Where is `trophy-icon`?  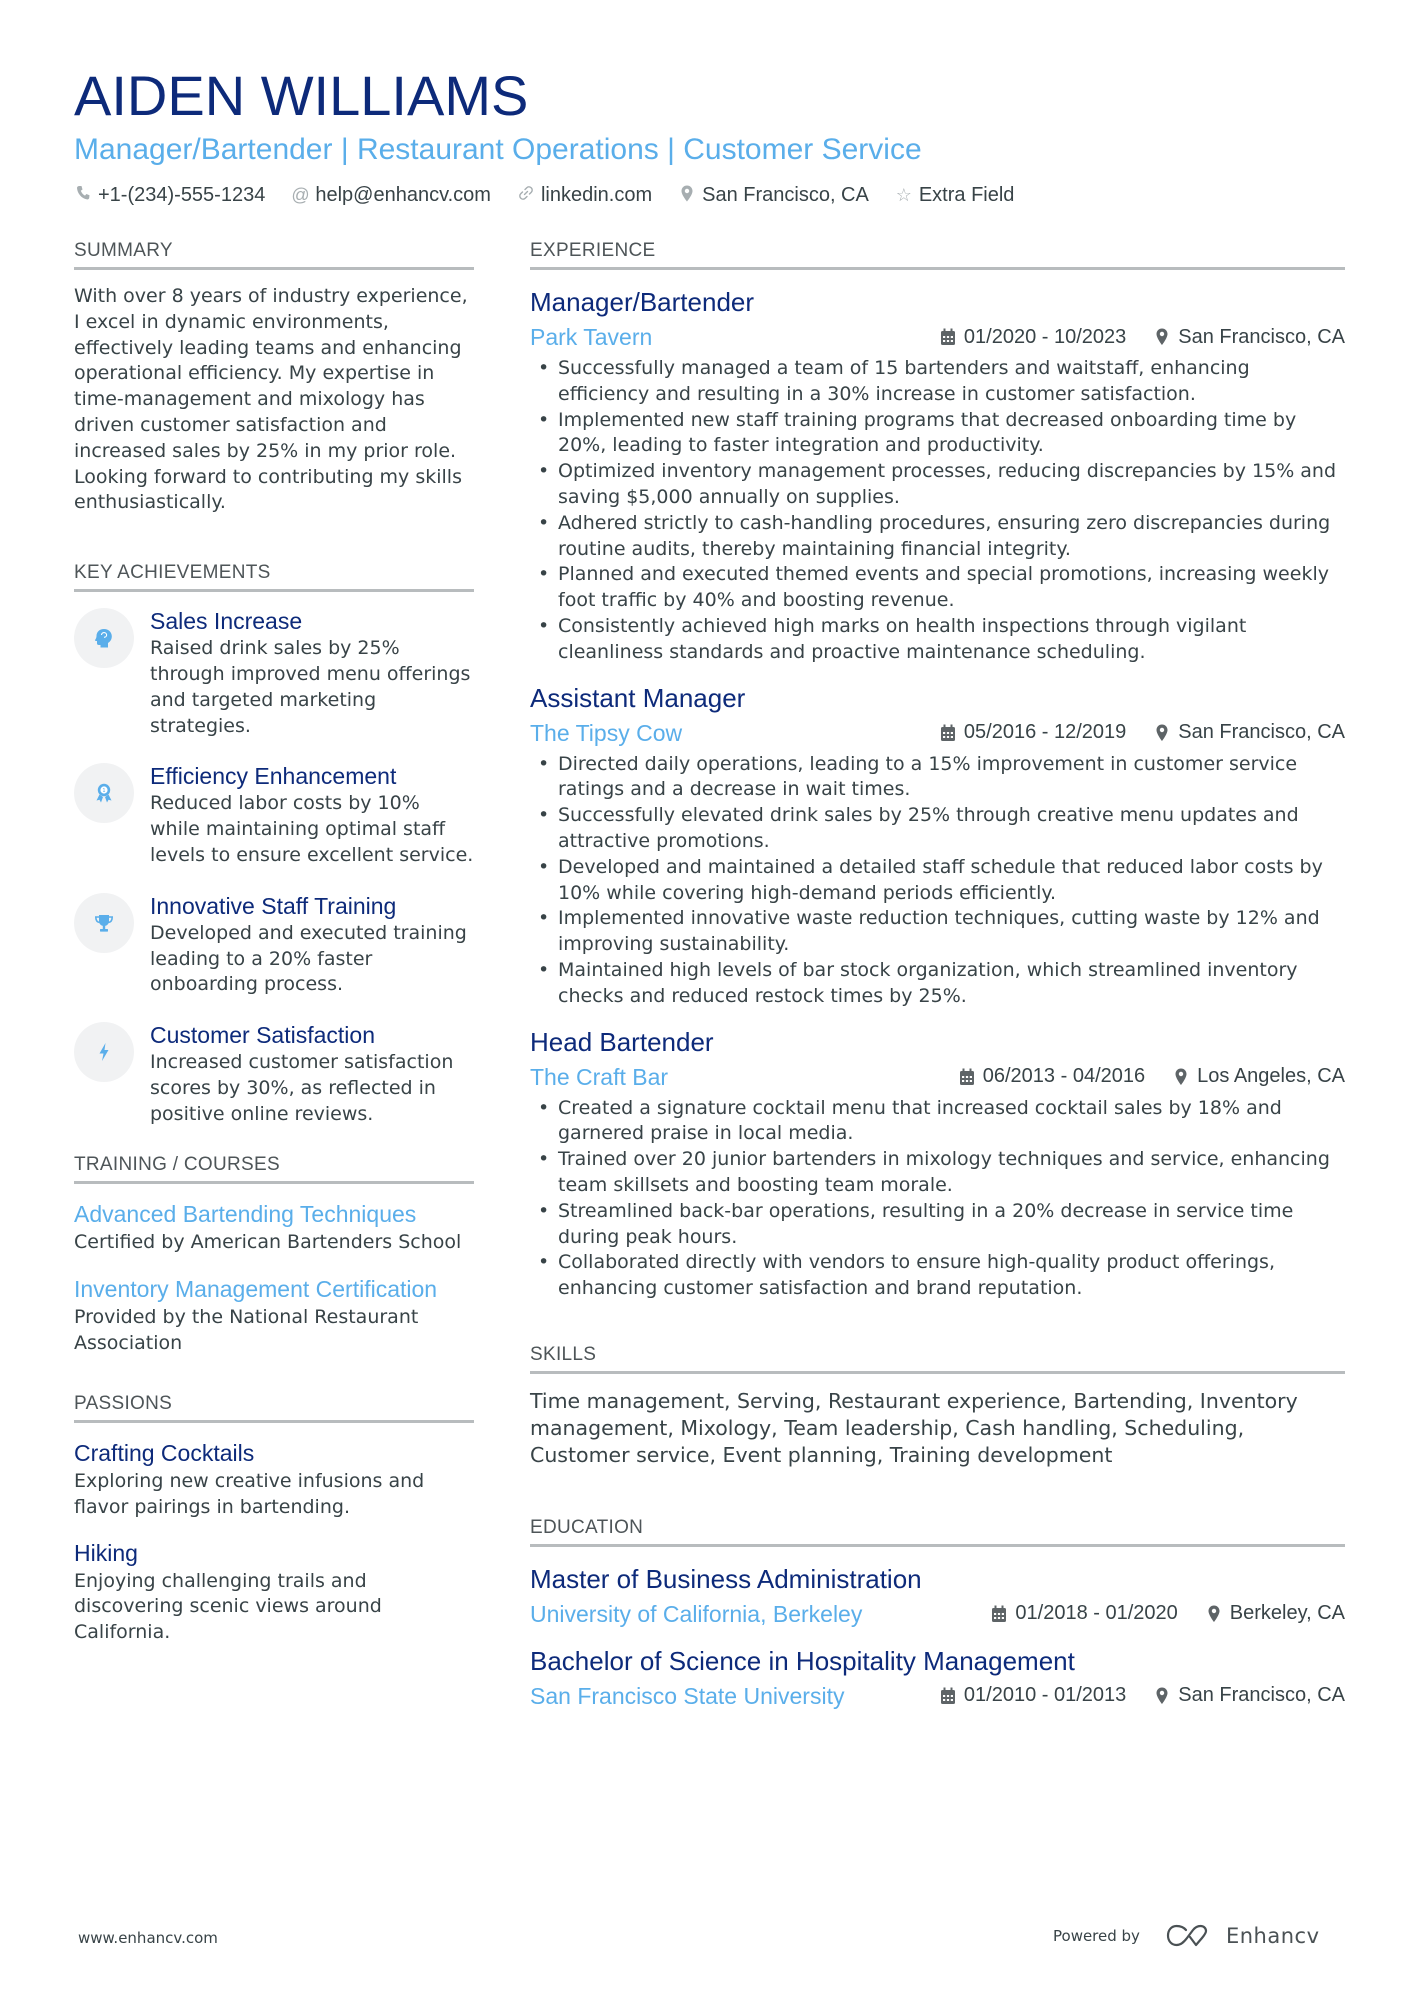 trophy-icon is located at coordinates (104, 922).